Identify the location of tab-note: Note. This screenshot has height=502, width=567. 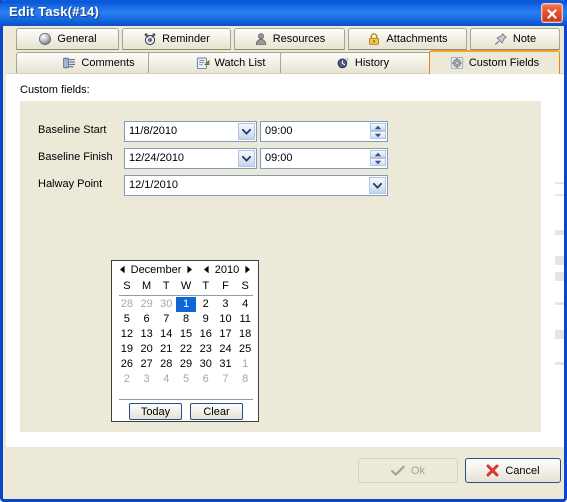
(515, 39).